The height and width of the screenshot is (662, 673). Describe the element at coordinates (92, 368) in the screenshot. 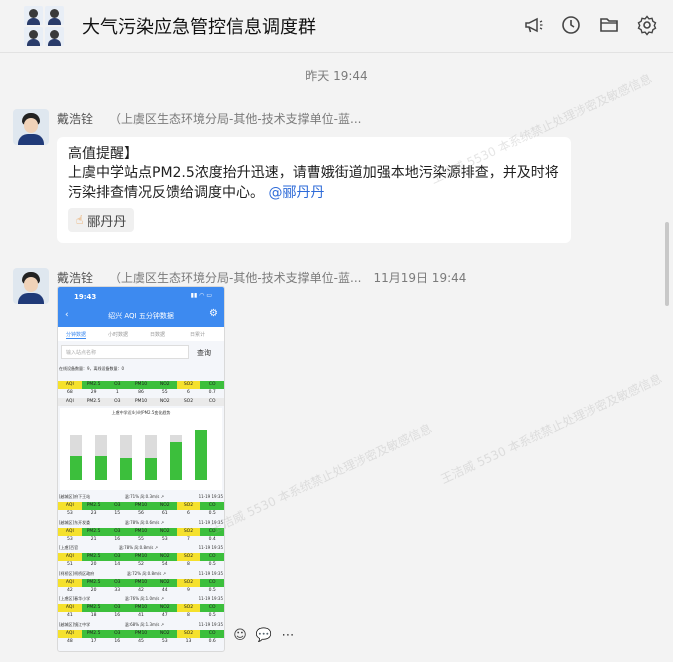

I see `device-count: 在线设备数量：9，离线设备数量：0` at that location.